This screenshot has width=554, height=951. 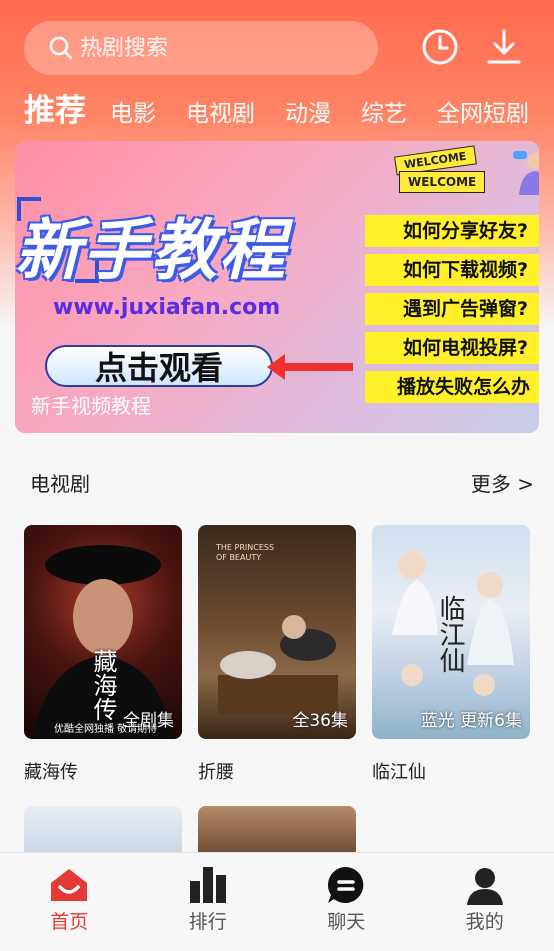 What do you see at coordinates (208, 885) in the screenshot?
I see `ranking-icon` at bounding box center [208, 885].